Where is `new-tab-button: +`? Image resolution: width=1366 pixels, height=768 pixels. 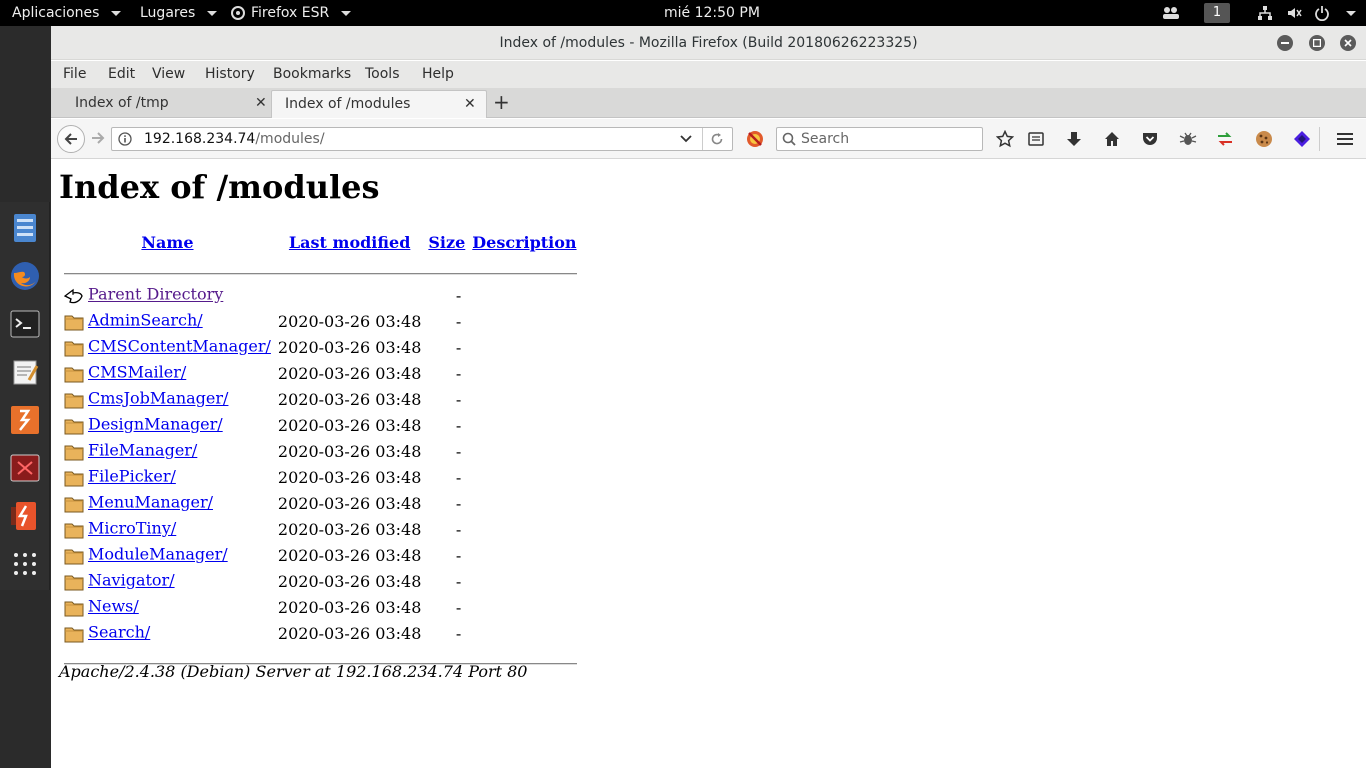 new-tab-button: + is located at coordinates (501, 102).